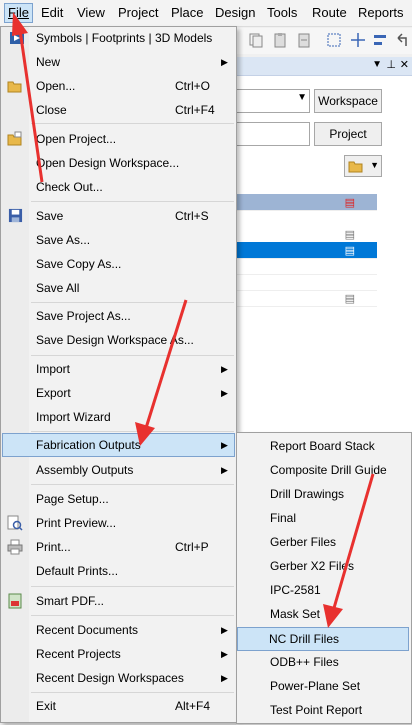 This screenshot has height=725, width=412. I want to click on menu-reports: Reports, so click(381, 13).